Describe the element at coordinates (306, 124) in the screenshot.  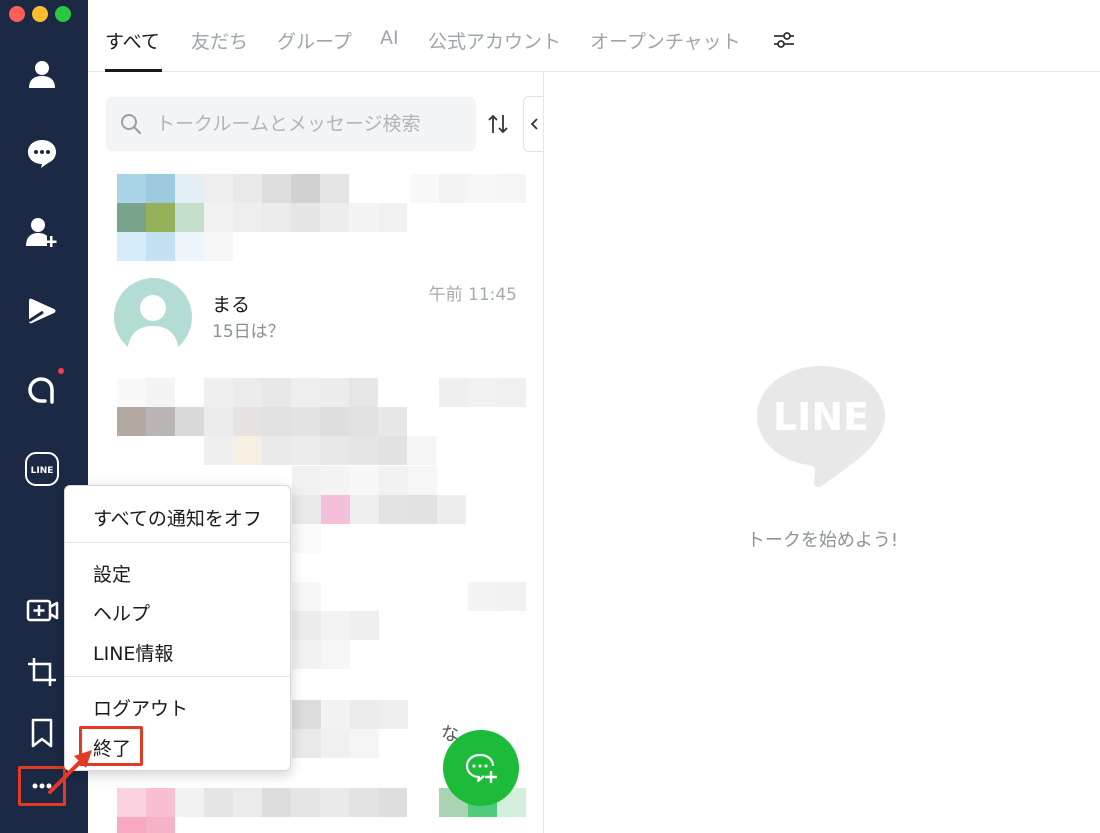
I see `search-input` at that location.